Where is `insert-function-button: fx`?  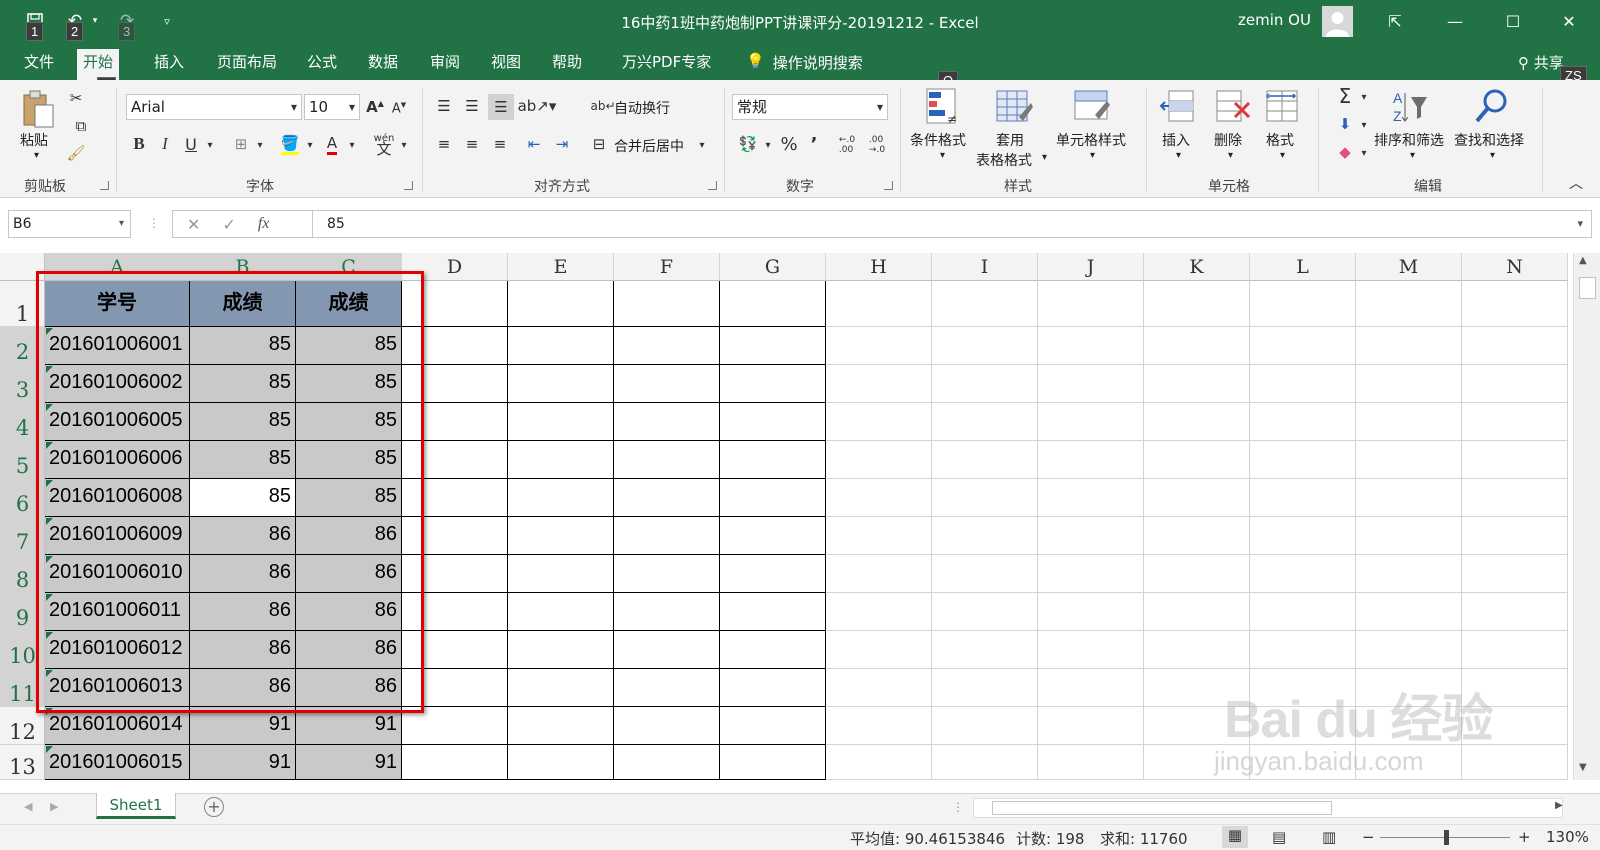 insert-function-button: fx is located at coordinates (264, 224).